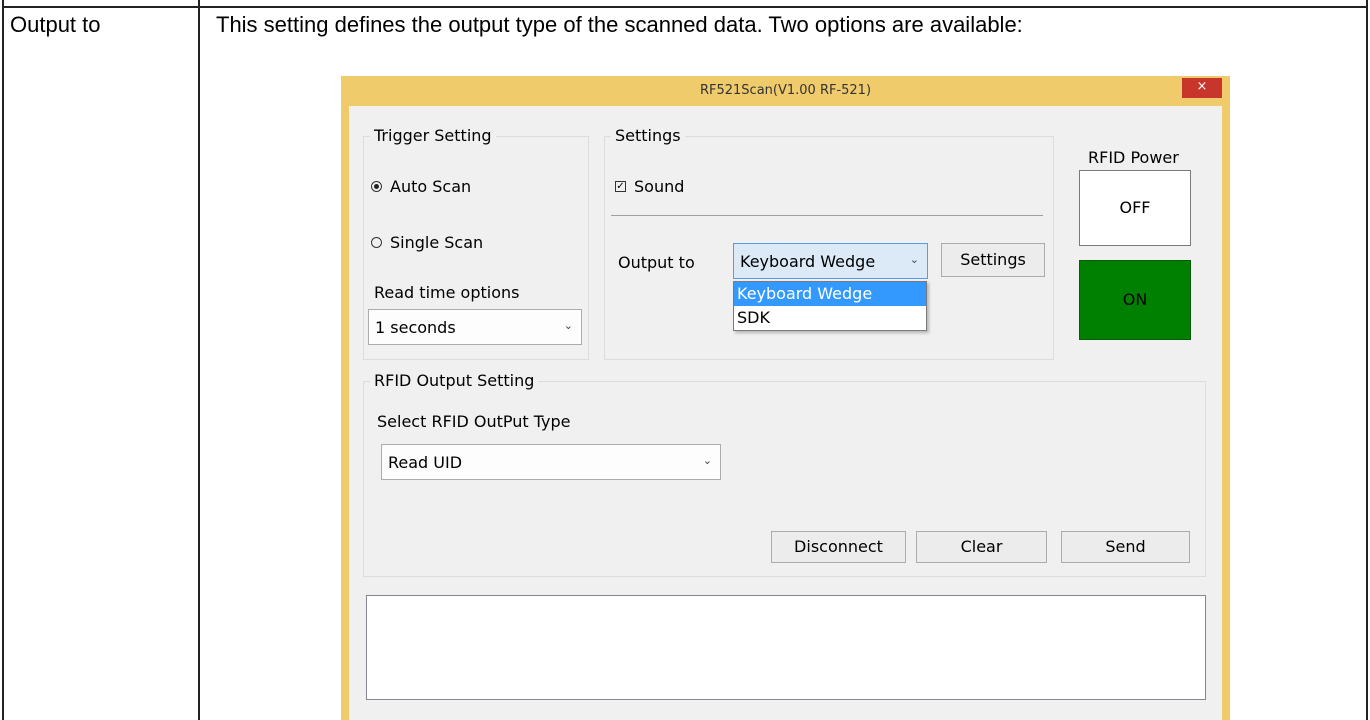  I want to click on power-off-button: OFF, so click(1135, 208).